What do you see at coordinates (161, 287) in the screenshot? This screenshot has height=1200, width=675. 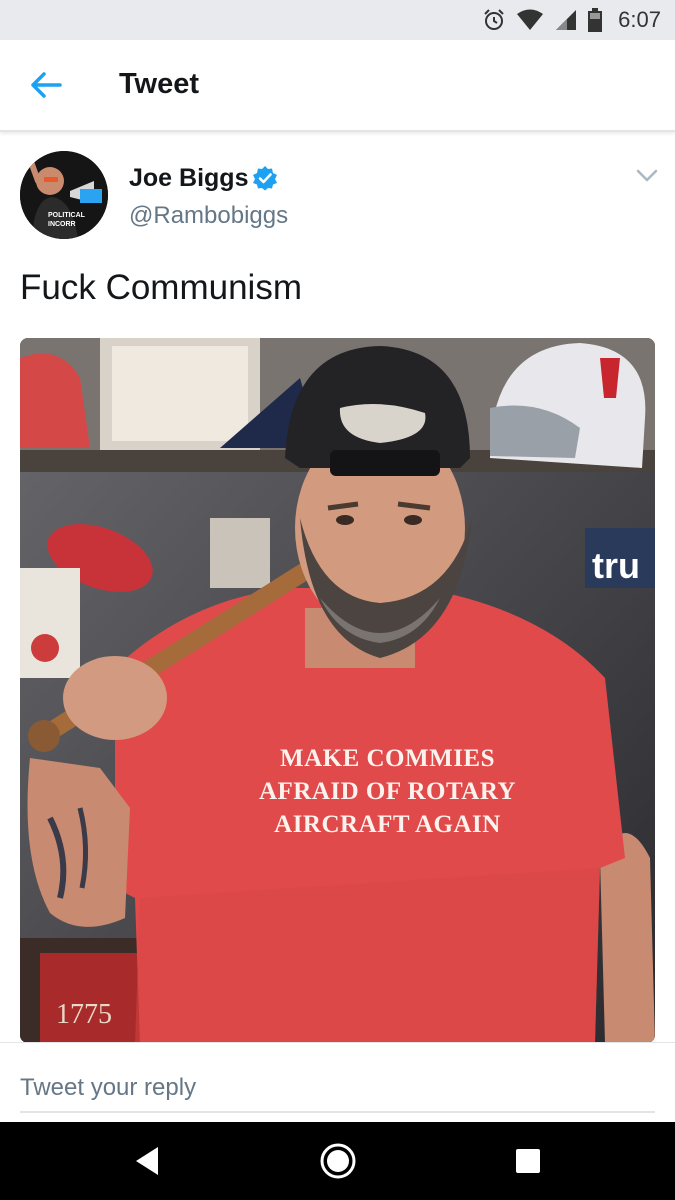 I see `tweet-text: Fuck Communism` at bounding box center [161, 287].